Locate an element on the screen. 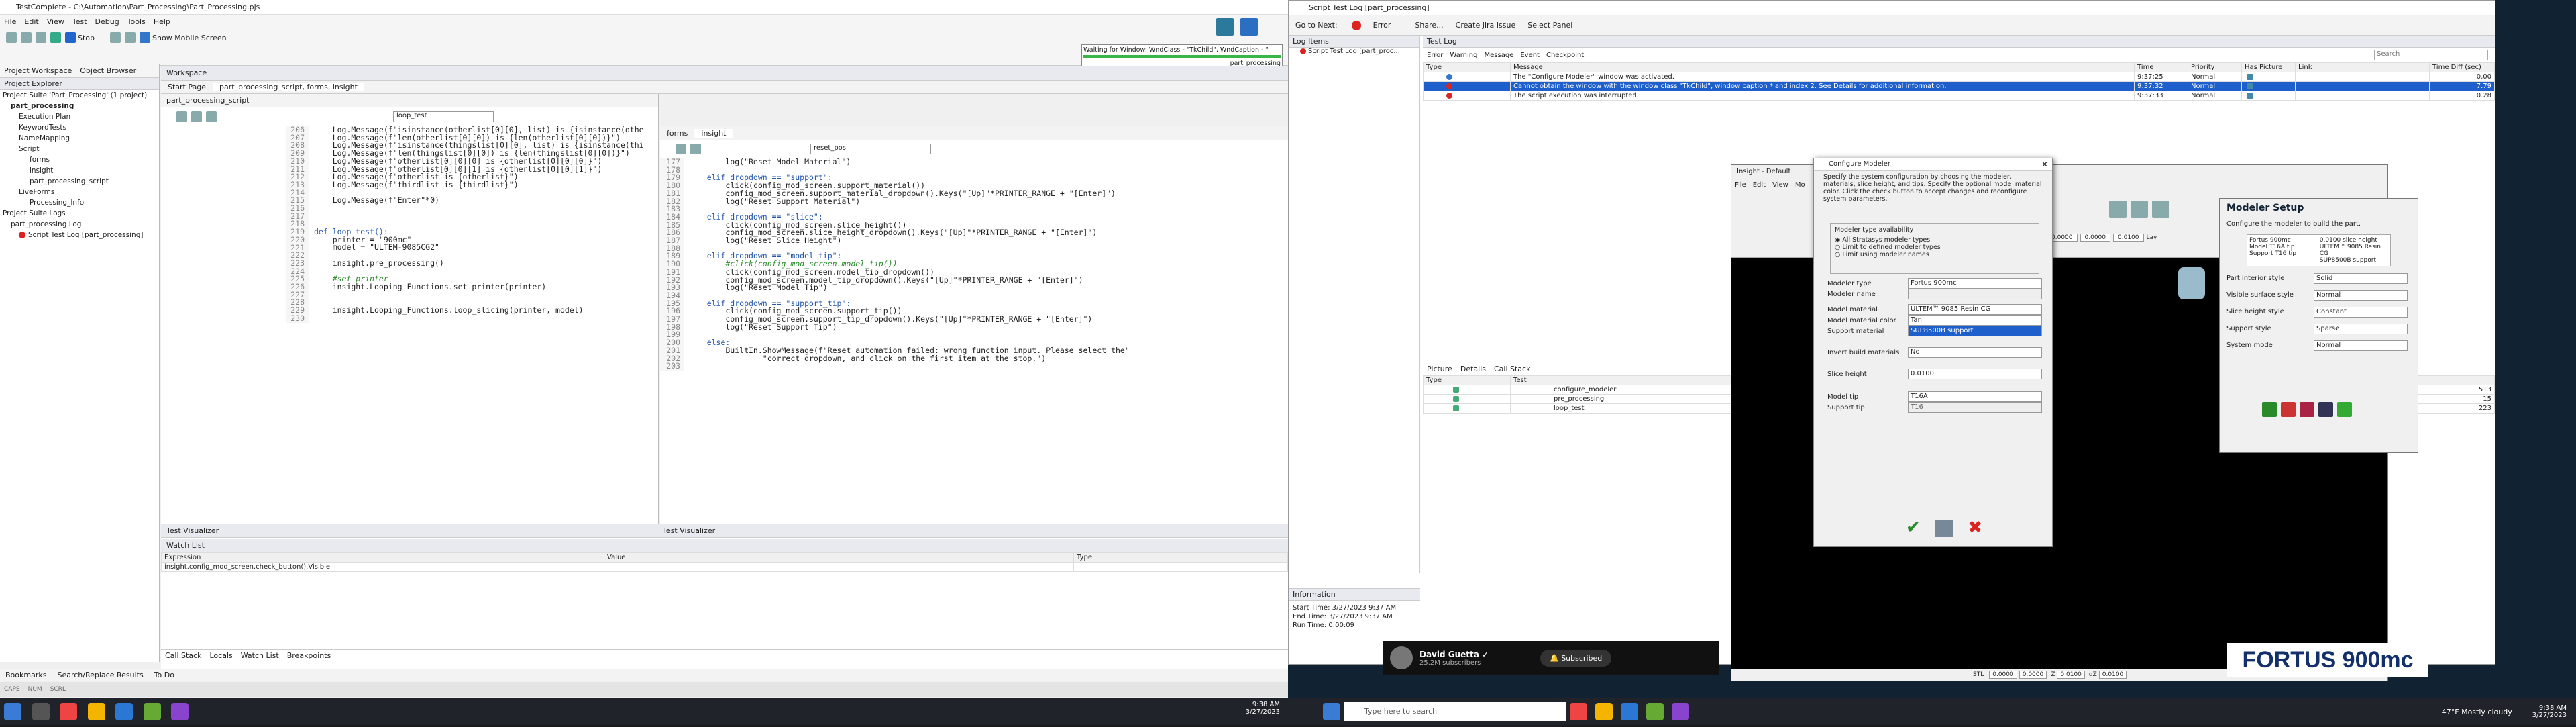  field-dropdown: Constant is located at coordinates (2361, 312).